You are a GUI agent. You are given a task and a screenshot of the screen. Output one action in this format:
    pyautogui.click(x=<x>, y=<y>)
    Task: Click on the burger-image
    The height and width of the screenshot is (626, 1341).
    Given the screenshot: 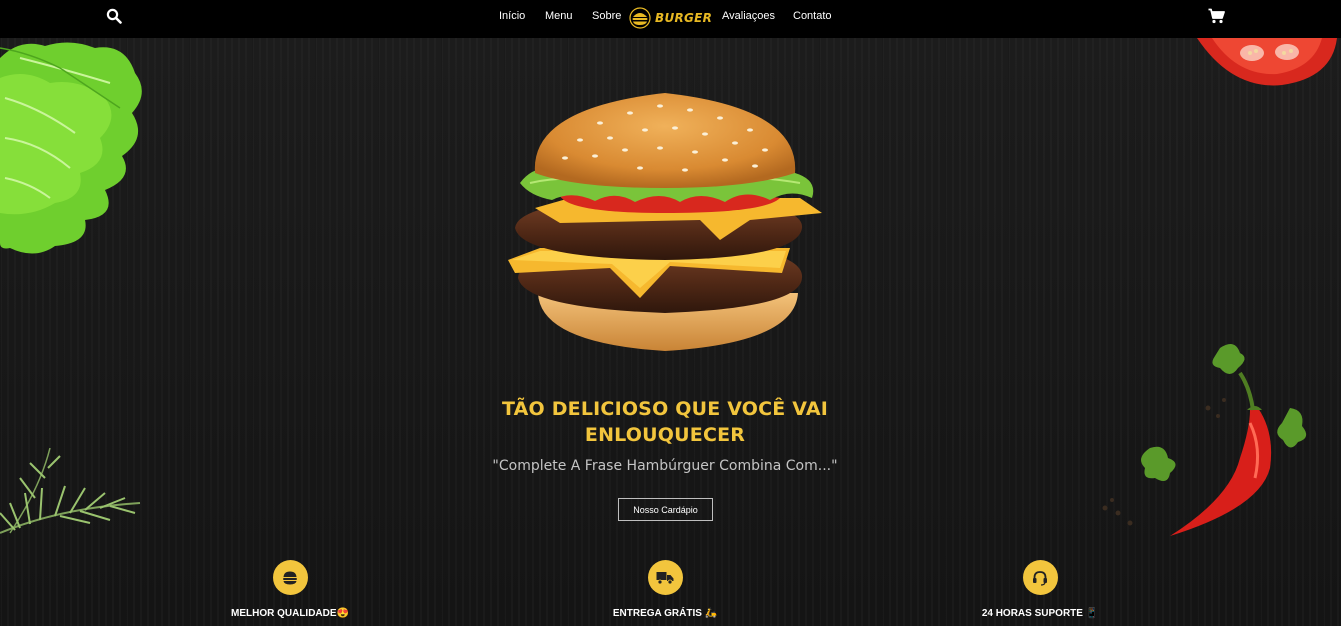 What is the action you would take?
    pyautogui.click(x=665, y=222)
    